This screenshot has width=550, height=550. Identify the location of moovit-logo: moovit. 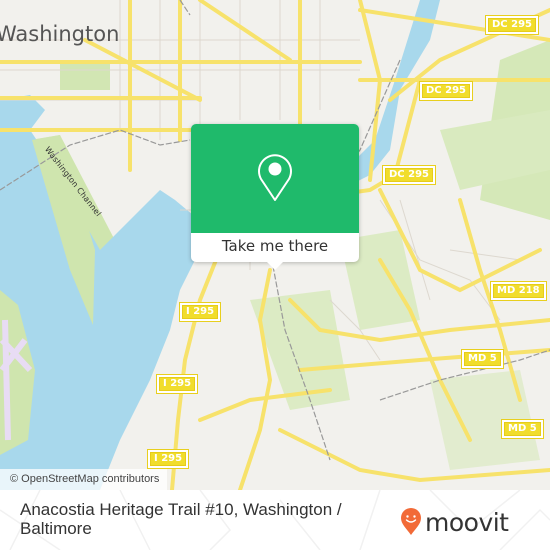
(454, 522).